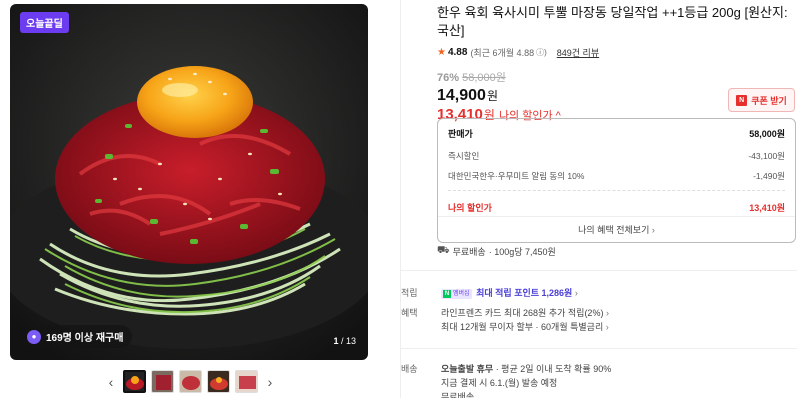 This screenshot has height=398, width=800. Describe the element at coordinates (552, 369) in the screenshot. I see `delivery-probability: · 평균 2일 이내 도착 확률 90%` at that location.